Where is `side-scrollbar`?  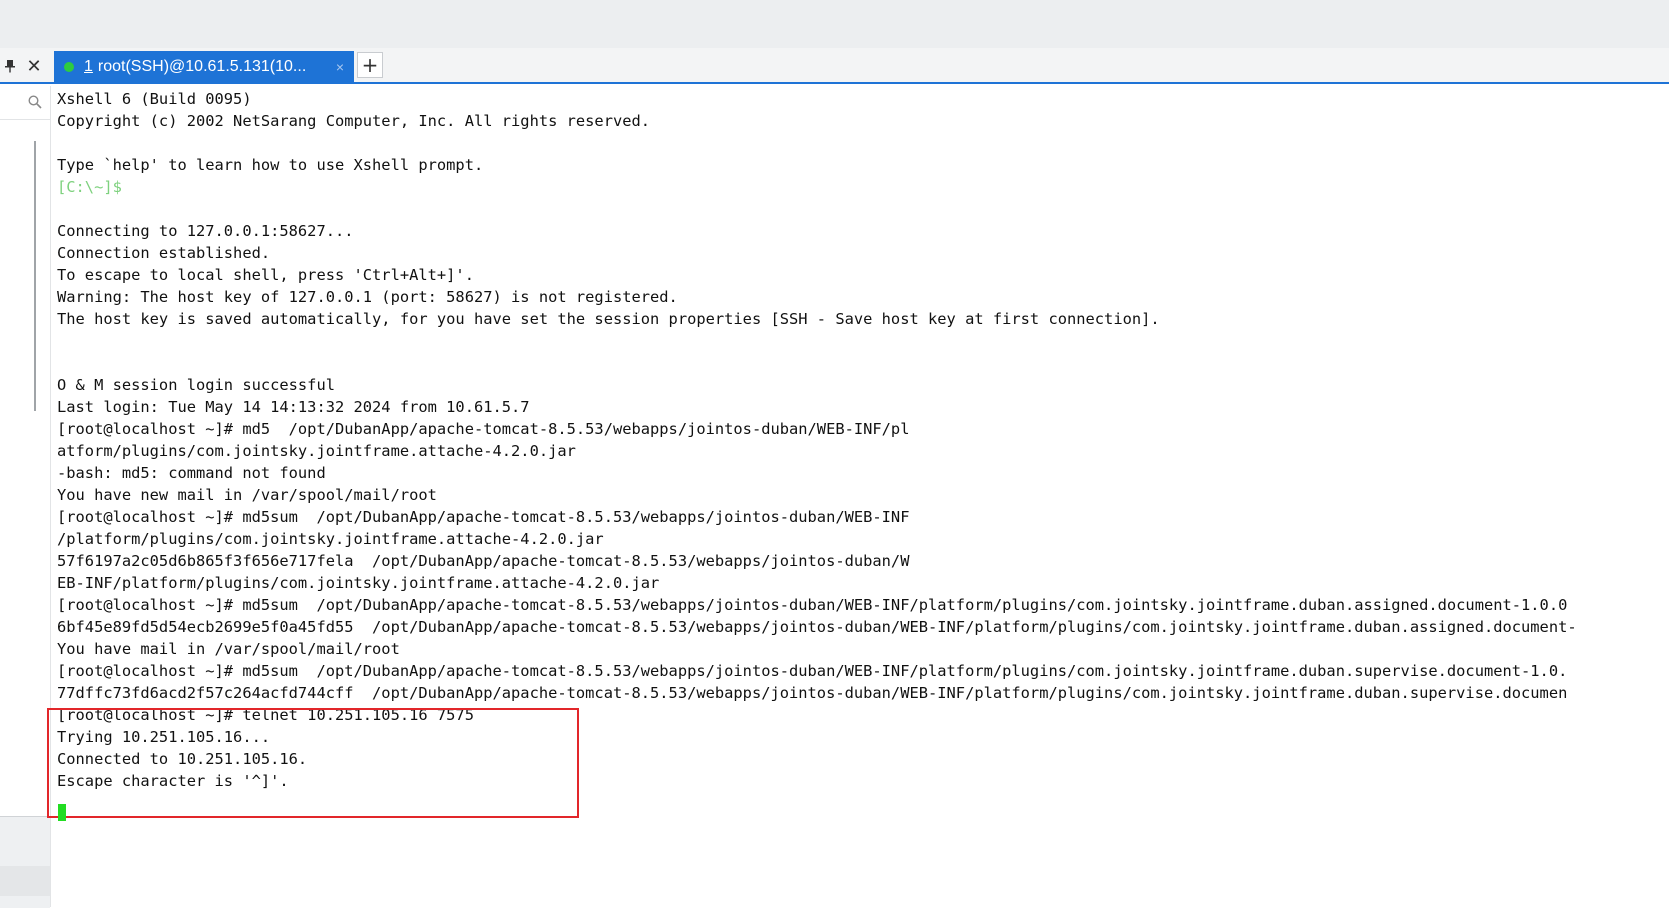 side-scrollbar is located at coordinates (35, 276).